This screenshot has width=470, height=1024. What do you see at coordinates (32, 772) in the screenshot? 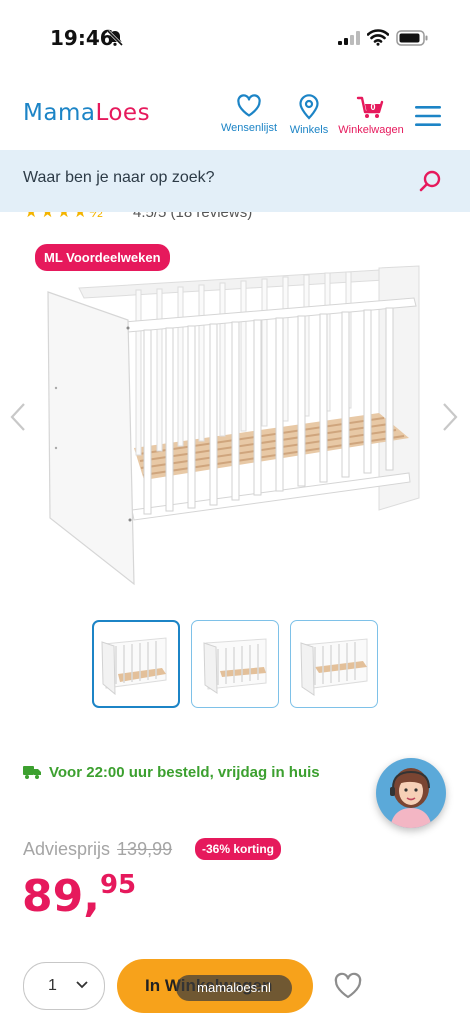
I see `delivery-truck-icon` at bounding box center [32, 772].